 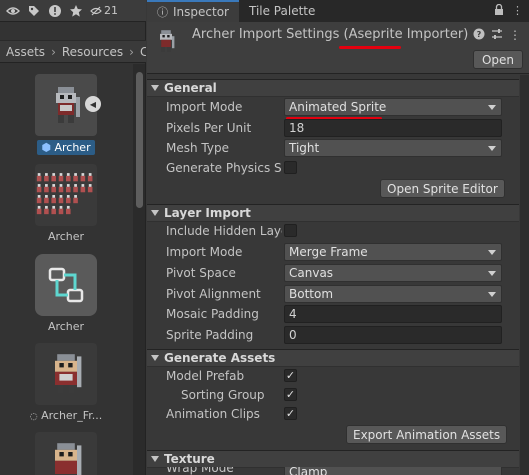 I want to click on wrap-mode-dropdown: Clamp, so click(x=393, y=471).